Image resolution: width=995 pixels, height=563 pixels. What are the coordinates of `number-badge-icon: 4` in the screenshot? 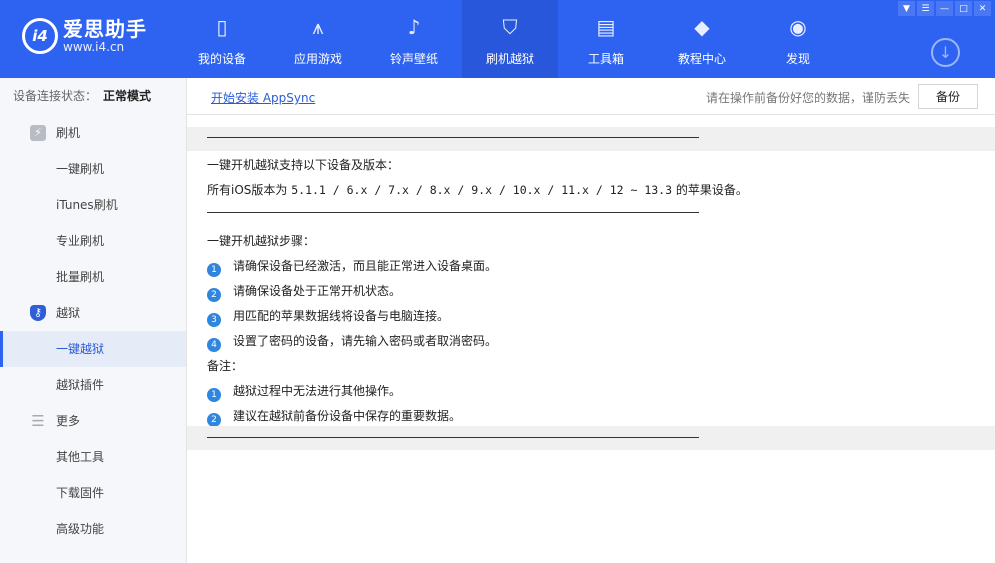 It's located at (214, 345).